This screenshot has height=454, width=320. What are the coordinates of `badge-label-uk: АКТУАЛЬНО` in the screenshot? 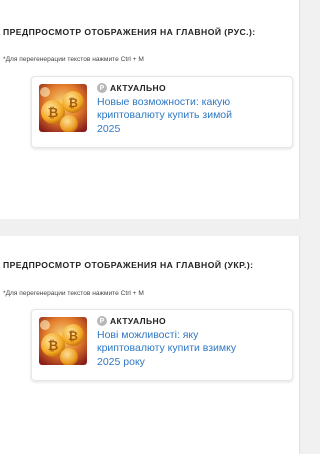 It's located at (138, 321).